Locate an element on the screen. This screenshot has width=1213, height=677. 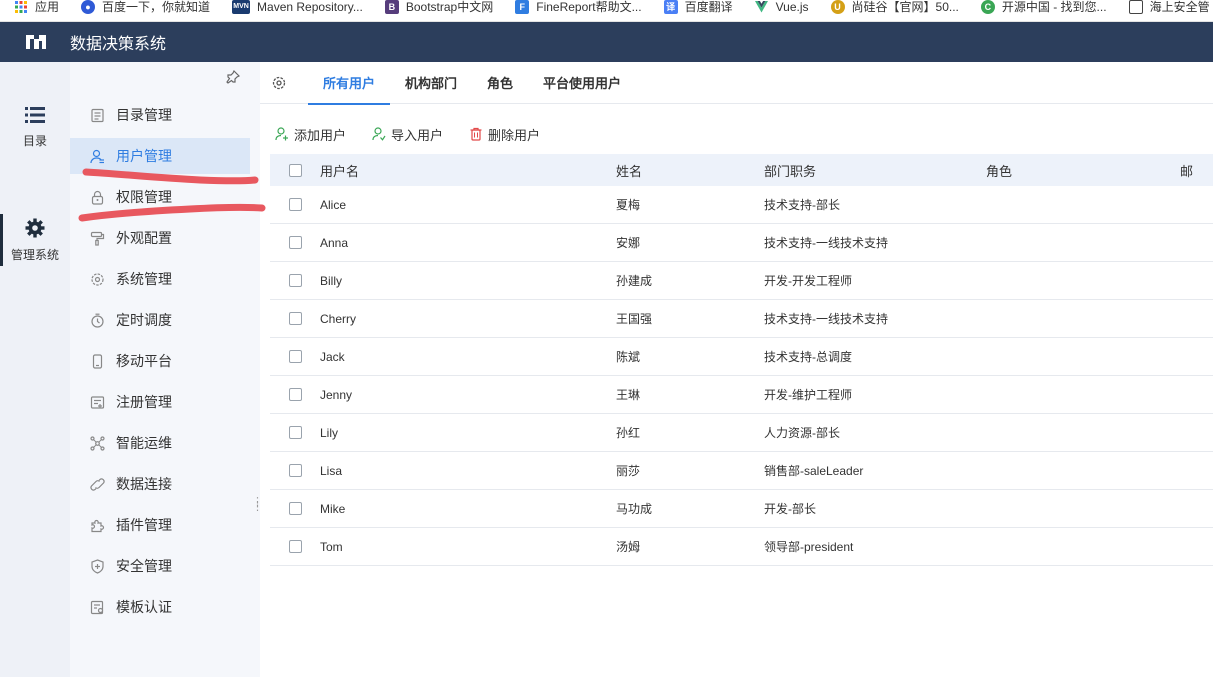
menu-item-directory: 目录管理 is located at coordinates (160, 115).